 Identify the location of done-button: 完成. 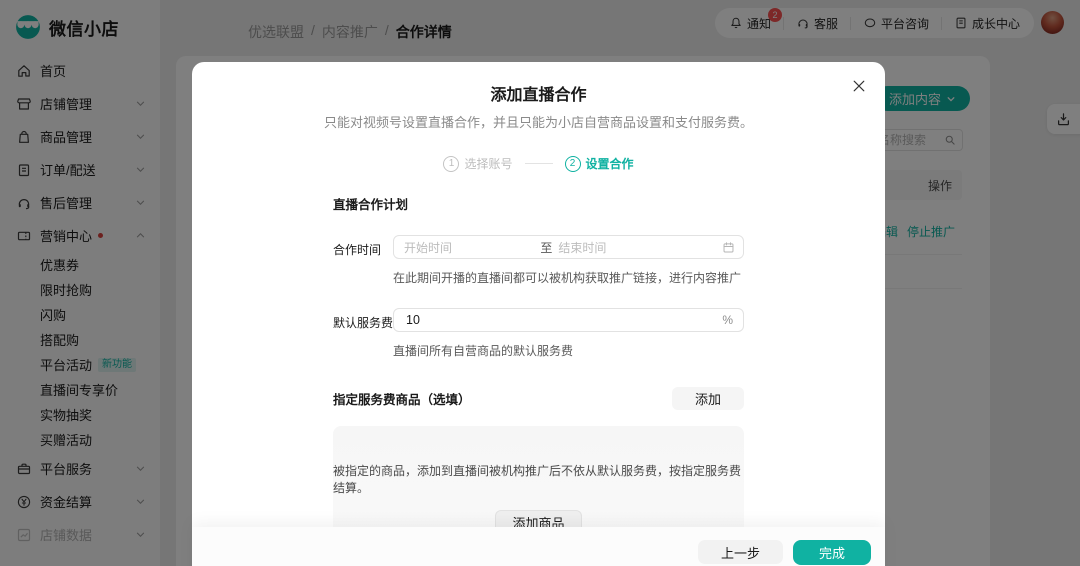
(831, 552).